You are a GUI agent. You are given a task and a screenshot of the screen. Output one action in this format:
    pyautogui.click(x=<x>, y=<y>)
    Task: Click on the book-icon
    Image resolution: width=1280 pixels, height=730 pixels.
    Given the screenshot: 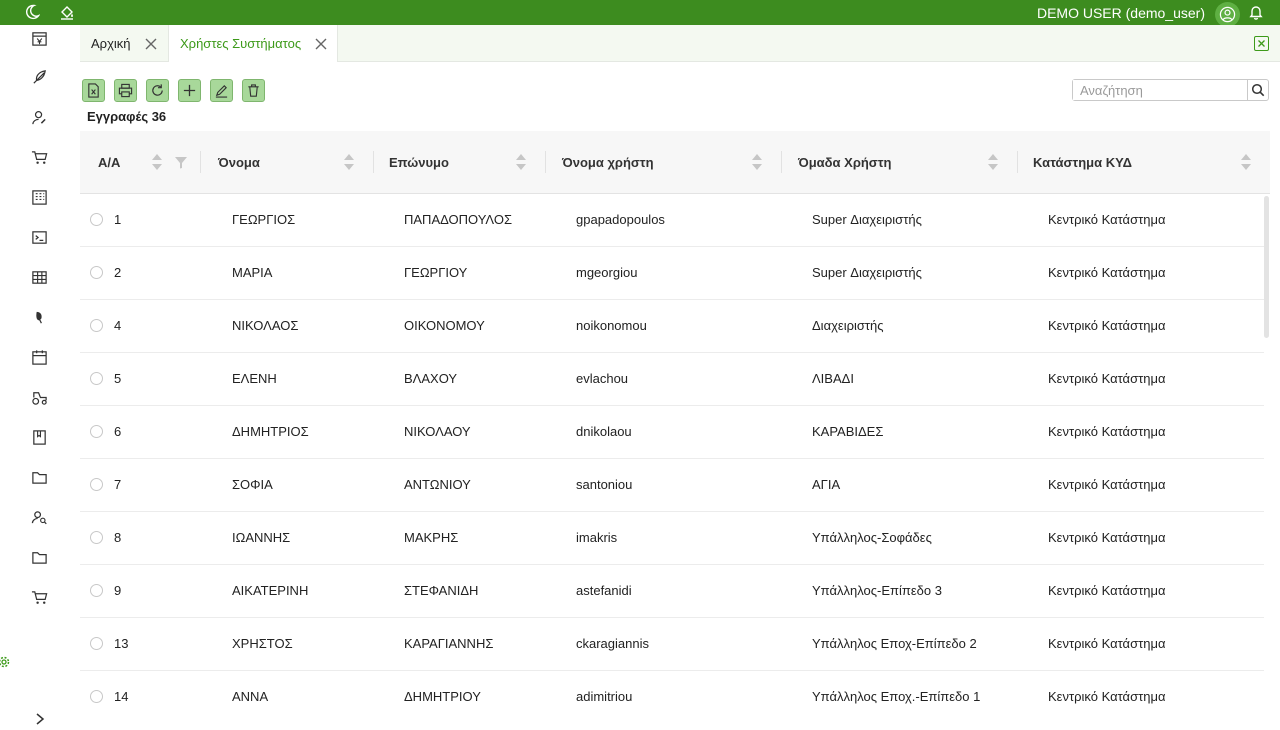 What is the action you would take?
    pyautogui.click(x=39, y=437)
    